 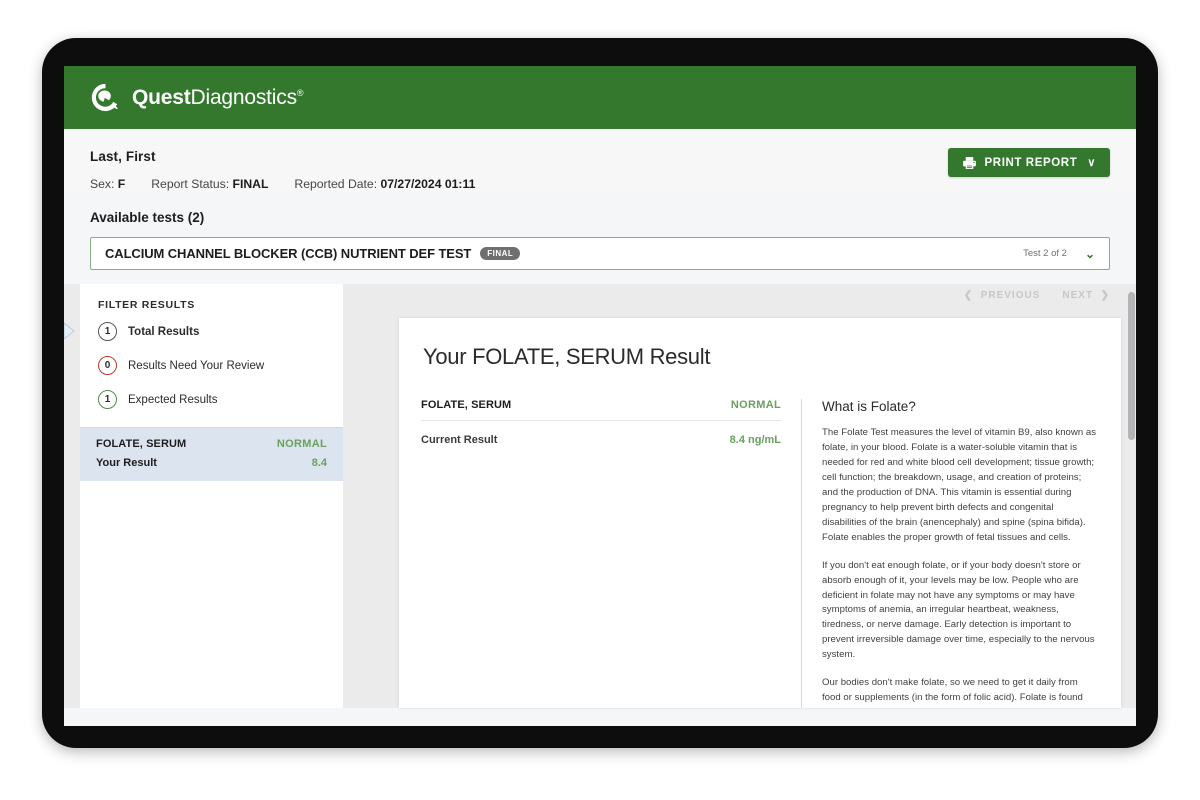 I want to click on vertical-scrollbar-track, so click(x=1130, y=496).